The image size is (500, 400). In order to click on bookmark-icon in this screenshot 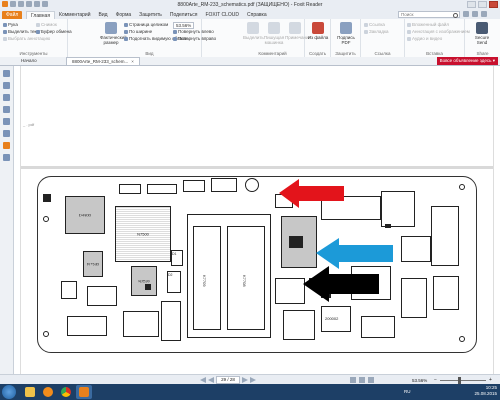, I will do `click(366, 31)`.